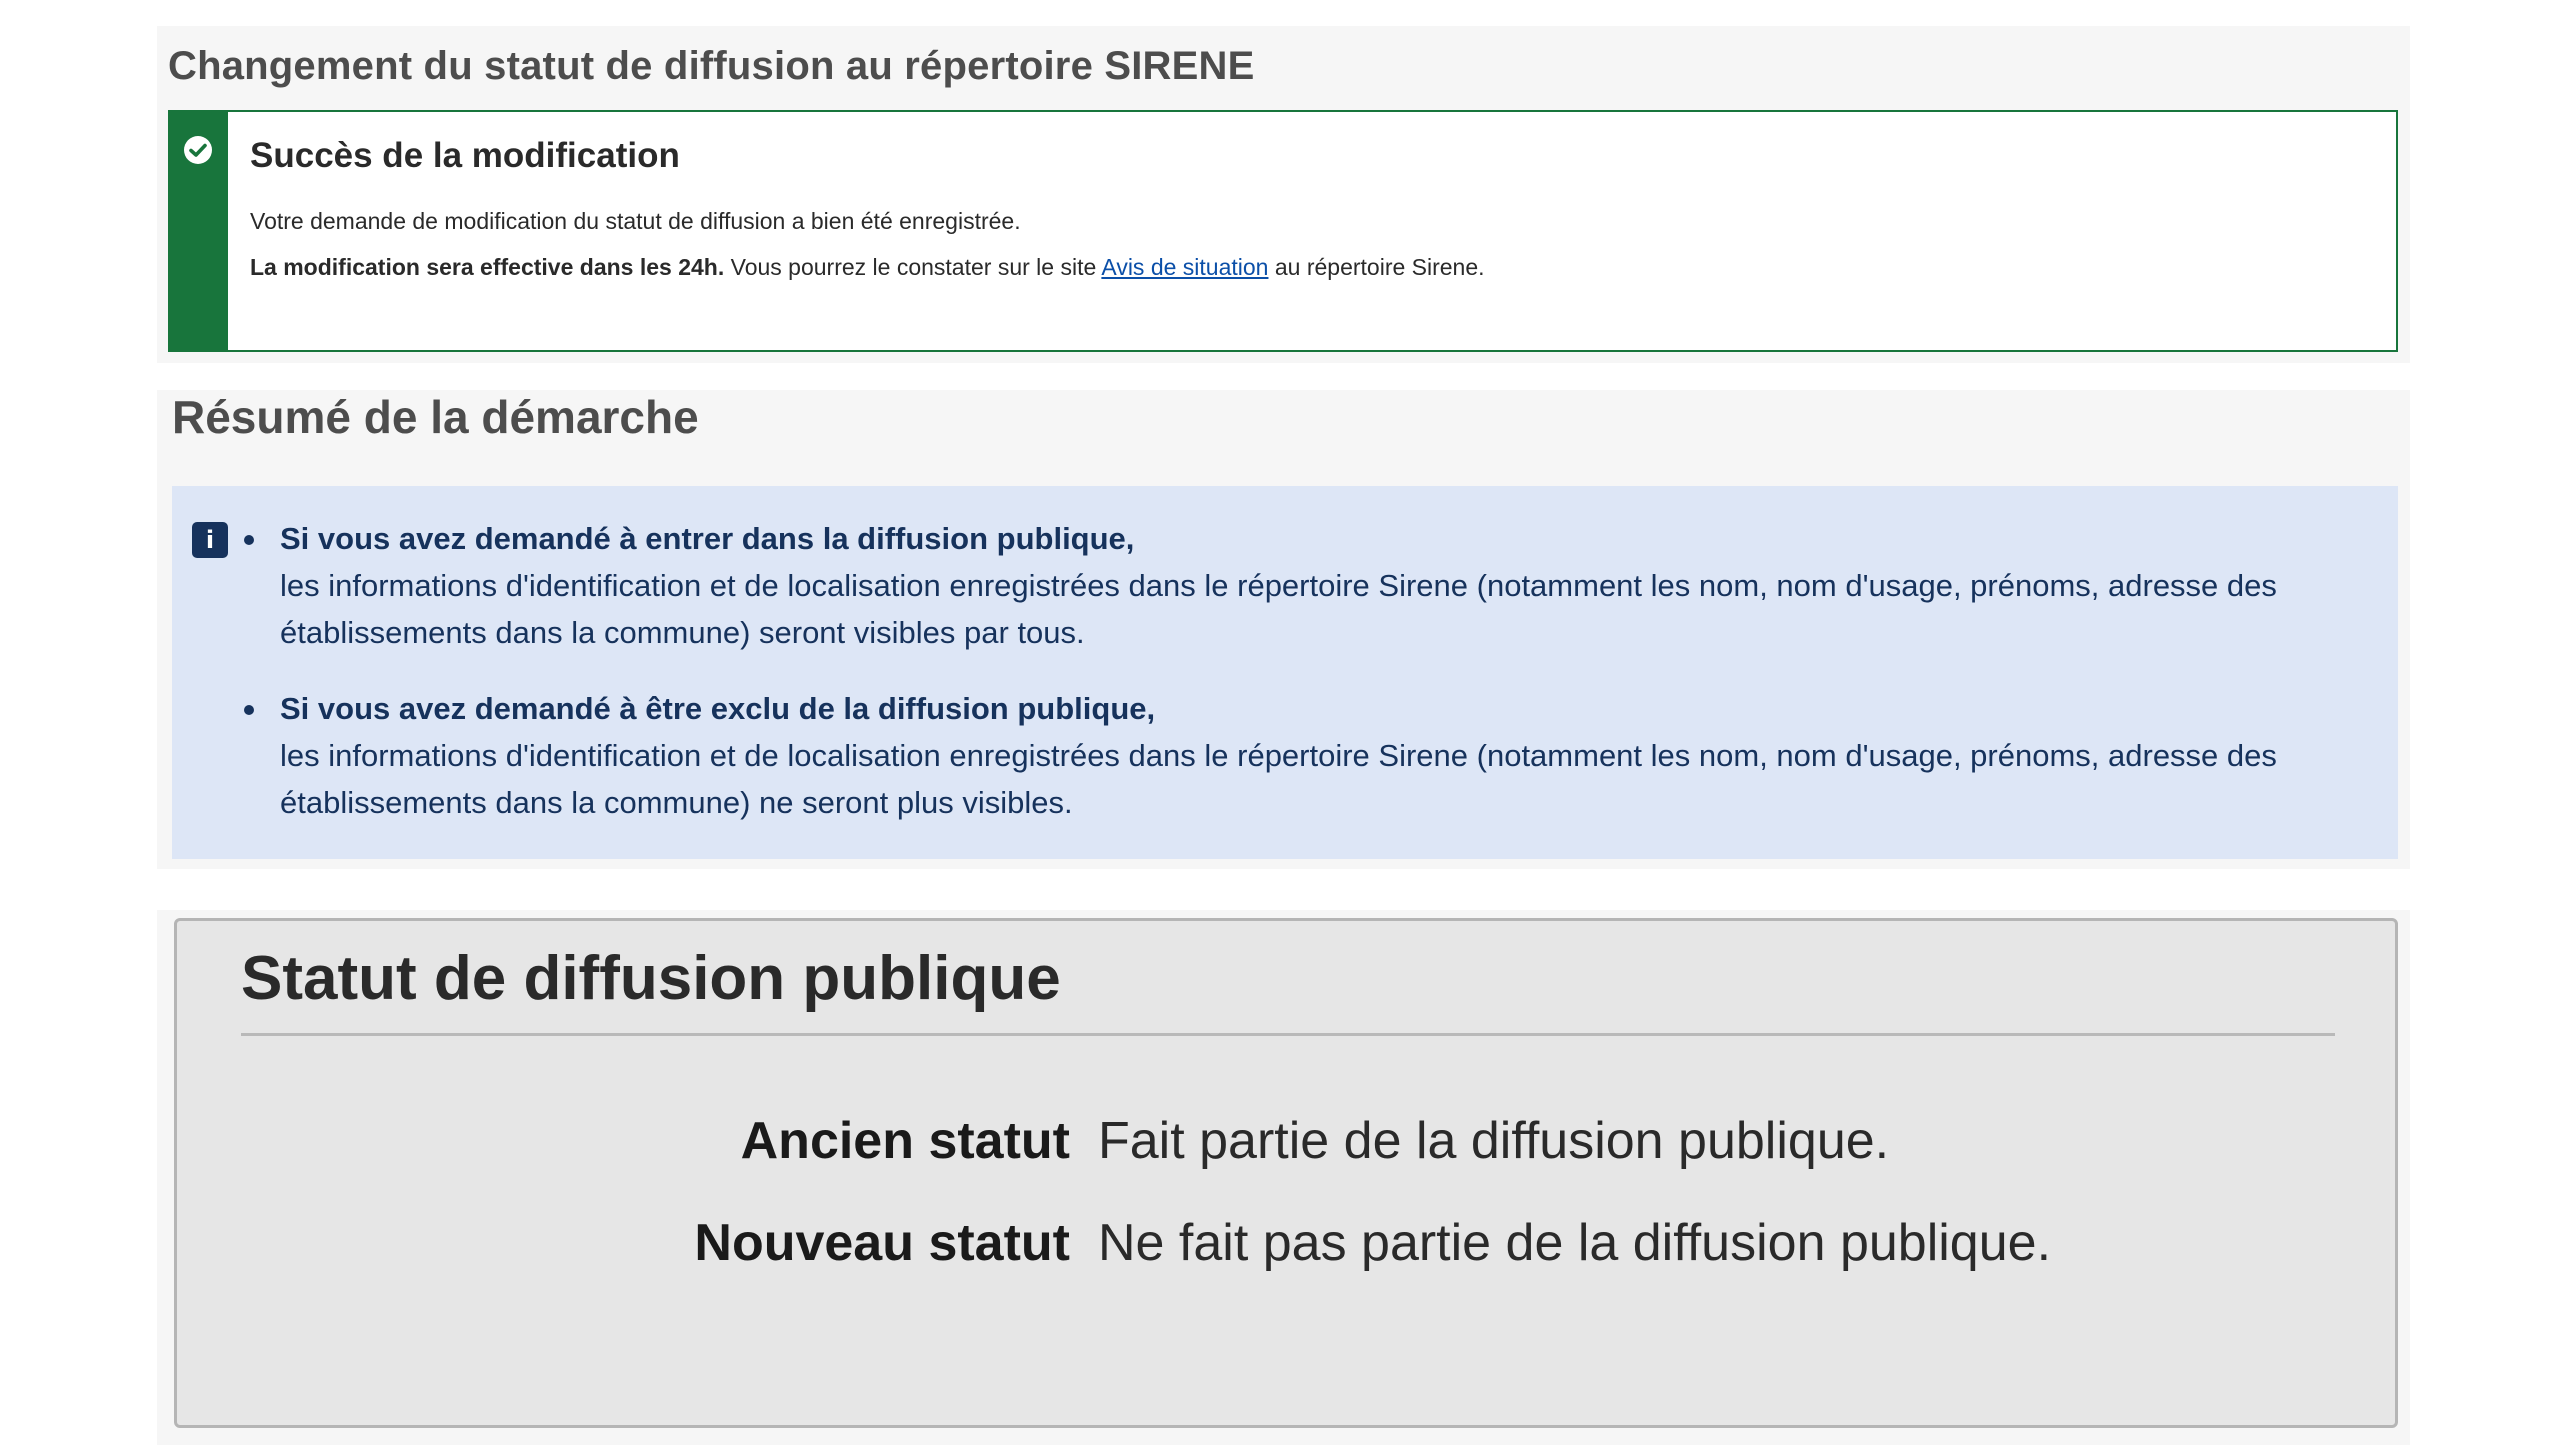 Image resolution: width=2560 pixels, height=1445 pixels. Describe the element at coordinates (905, 1141) in the screenshot. I see `old-status-label: Ancien statut` at that location.